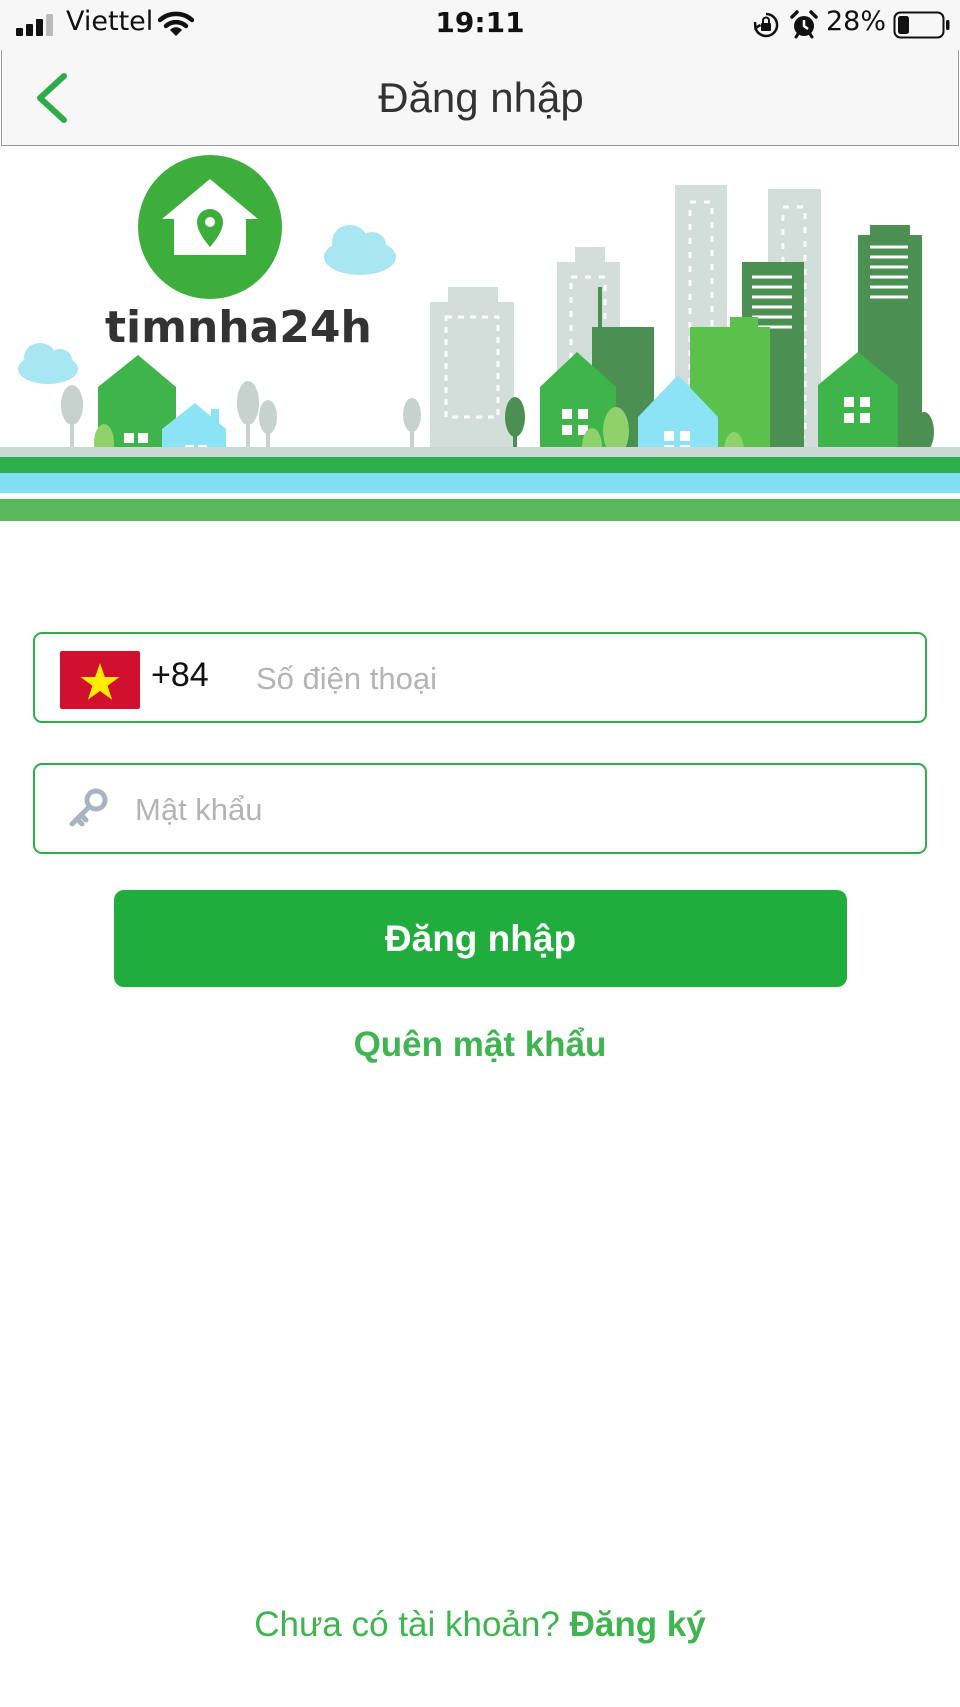 The width and height of the screenshot is (960, 1707). What do you see at coordinates (210, 227) in the screenshot?
I see `logo-icon` at bounding box center [210, 227].